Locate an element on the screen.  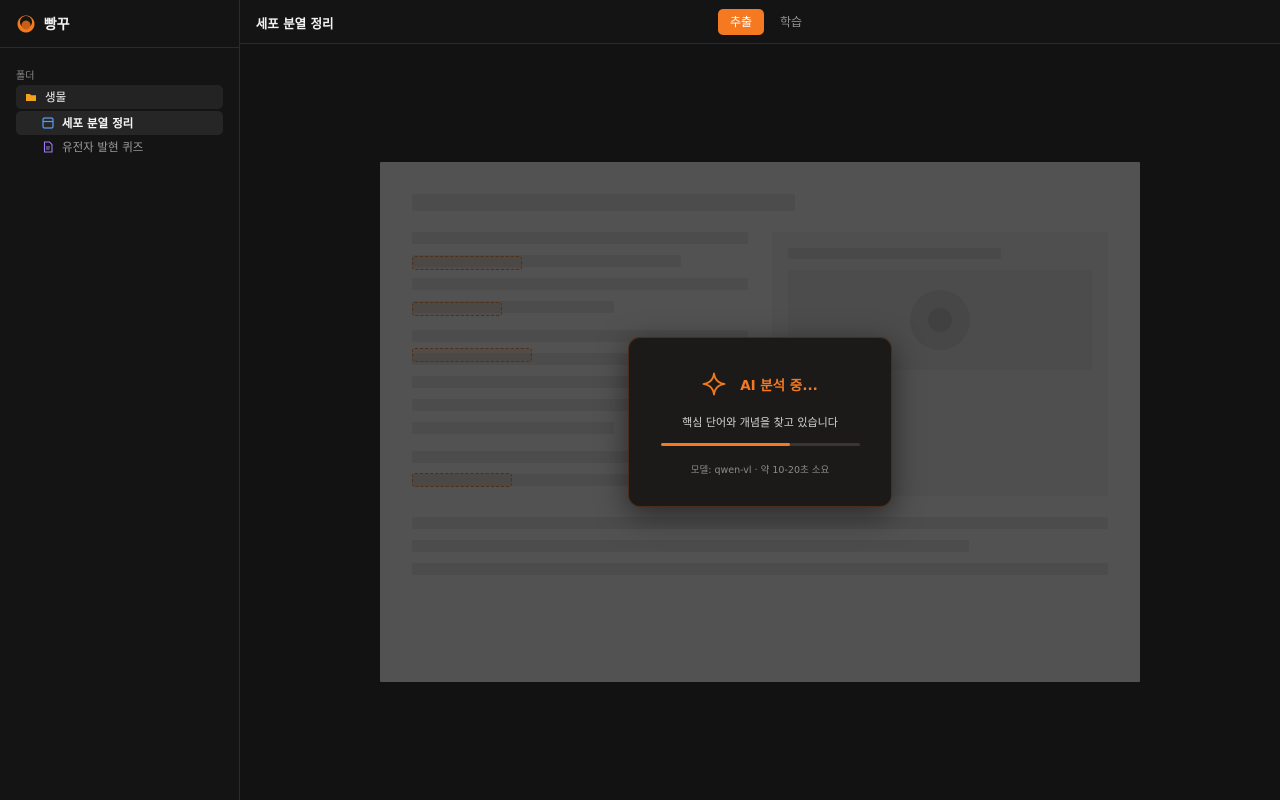
sidebar-folder-label: 생물 is located at coordinates (56, 97).